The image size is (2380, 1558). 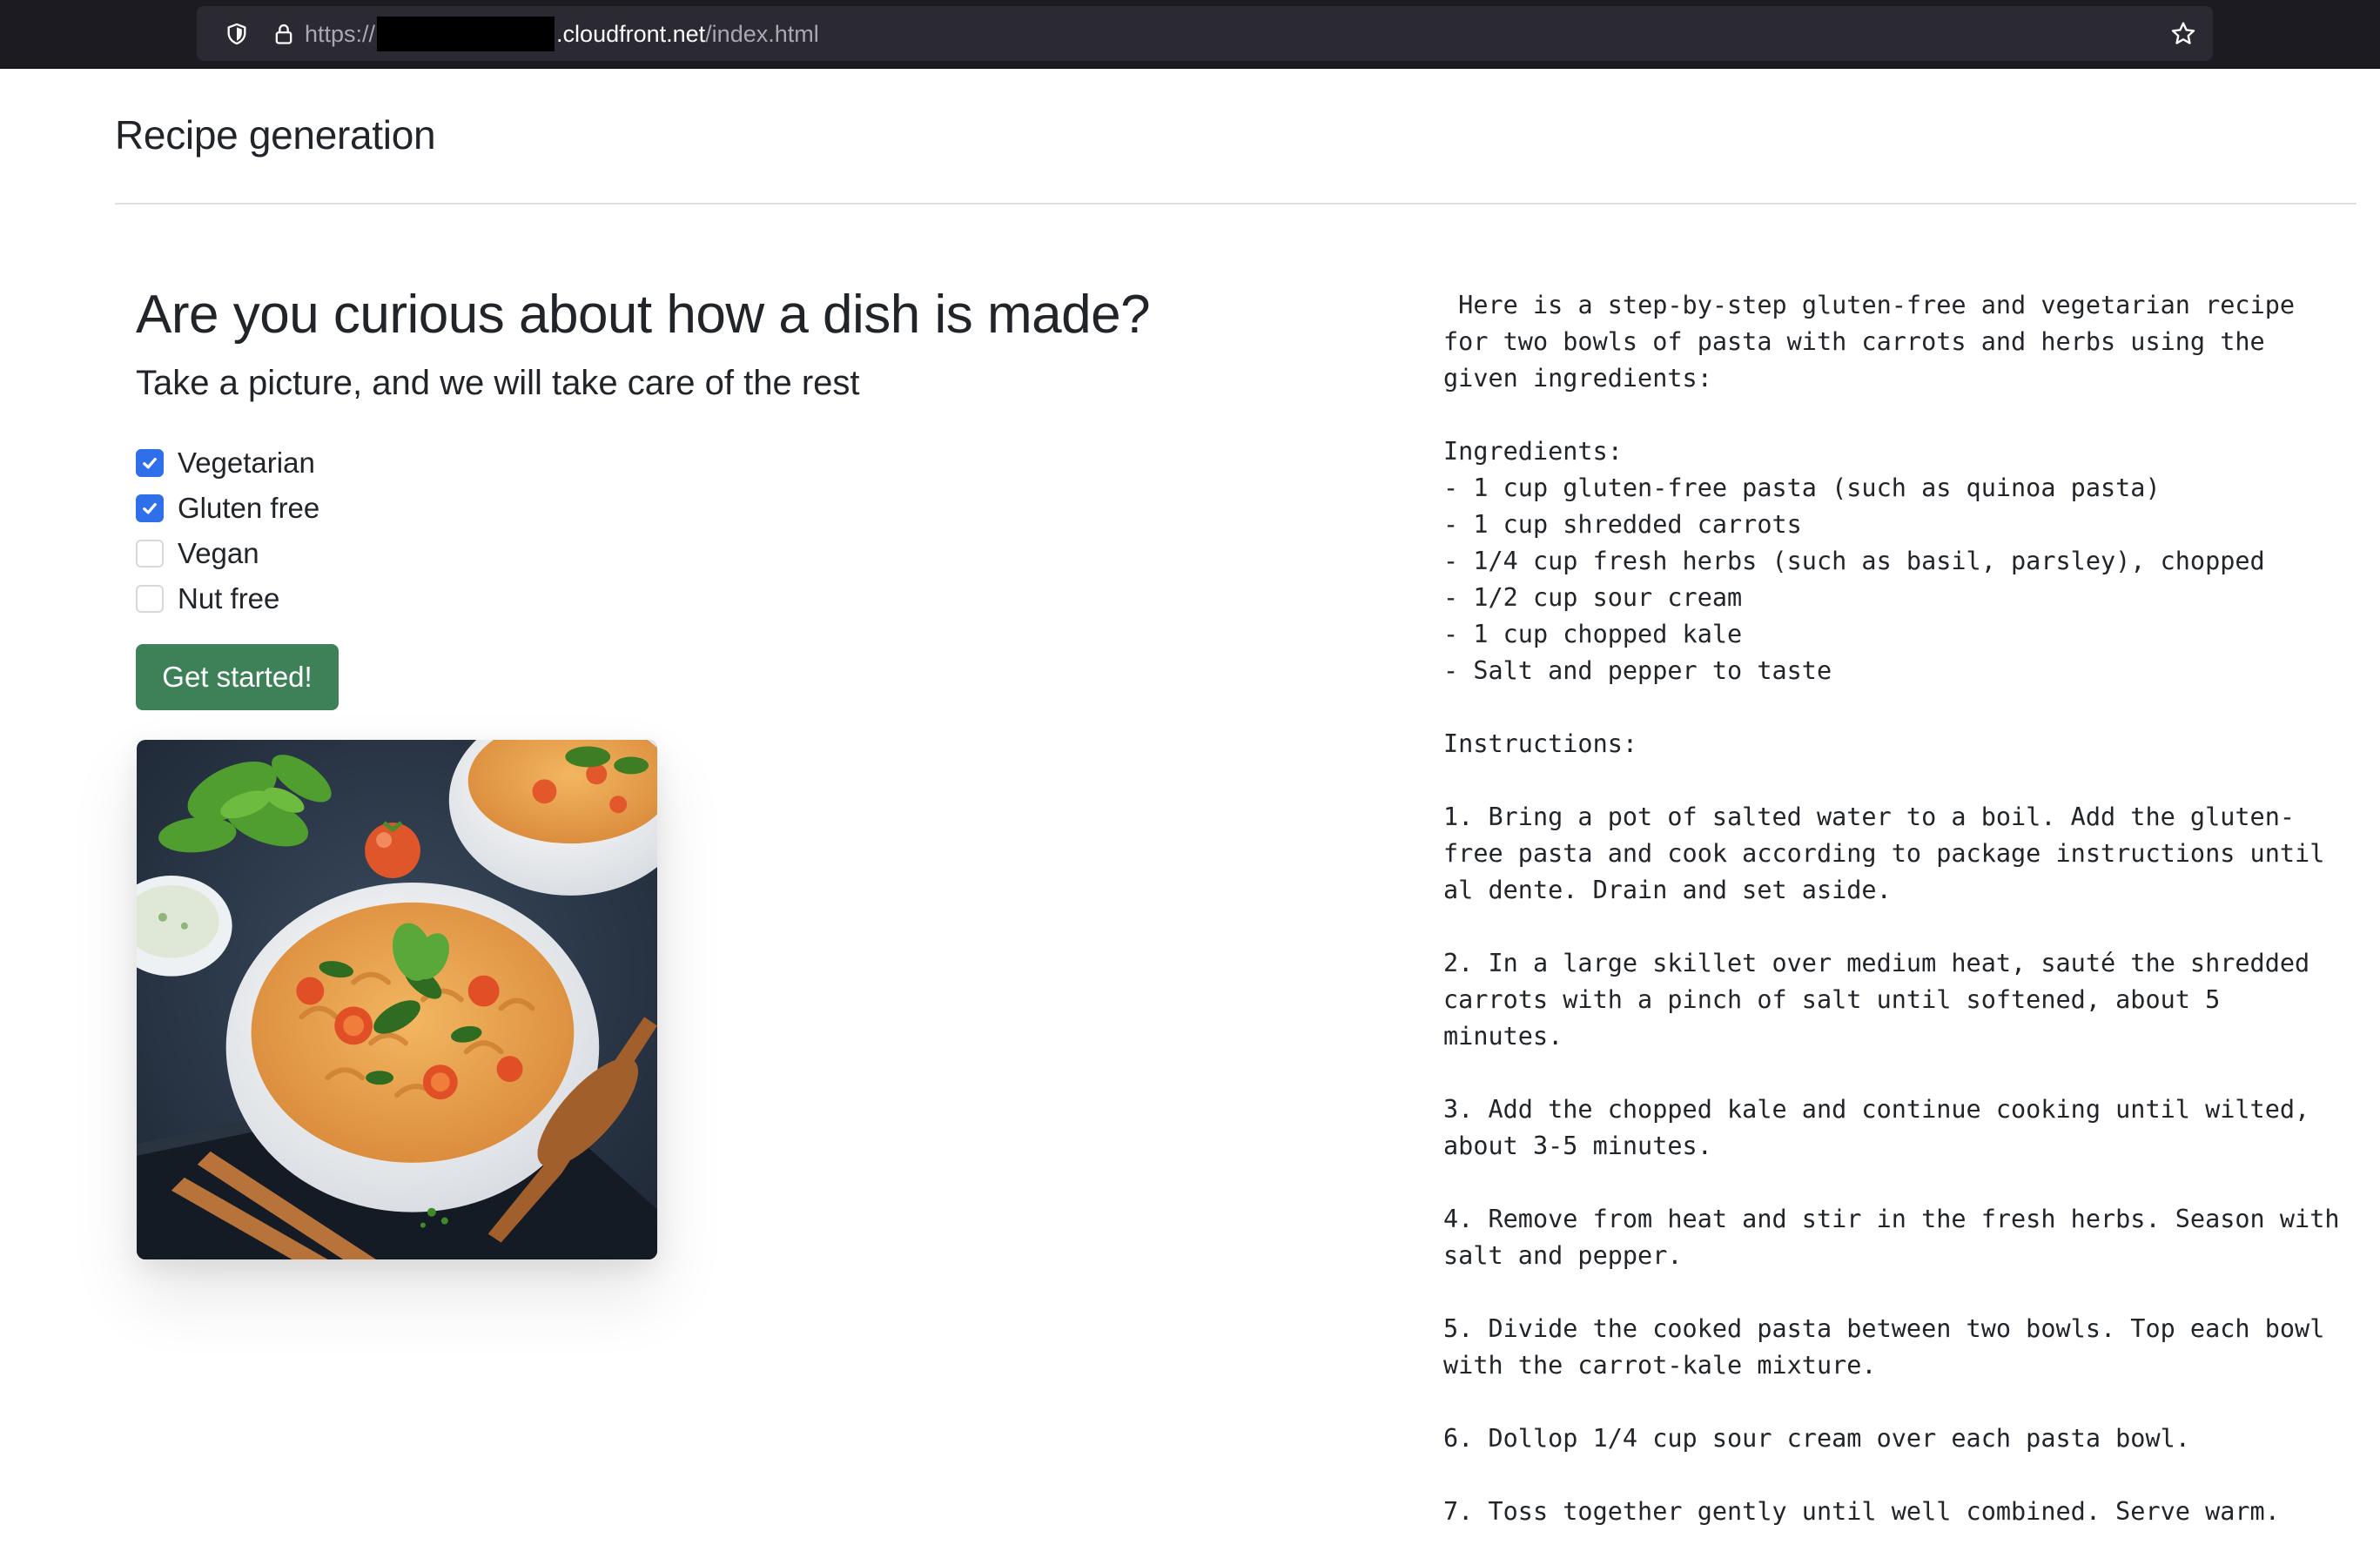 What do you see at coordinates (284, 34) in the screenshot?
I see `lock-icon` at bounding box center [284, 34].